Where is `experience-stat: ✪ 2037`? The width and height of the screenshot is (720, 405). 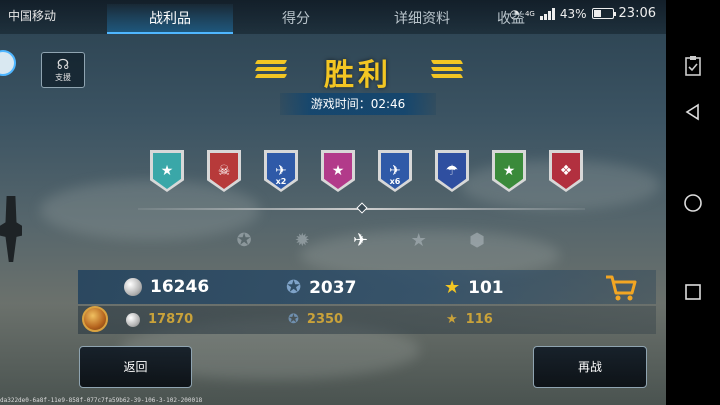 experience-stat: ✪ 2037 is located at coordinates (321, 287).